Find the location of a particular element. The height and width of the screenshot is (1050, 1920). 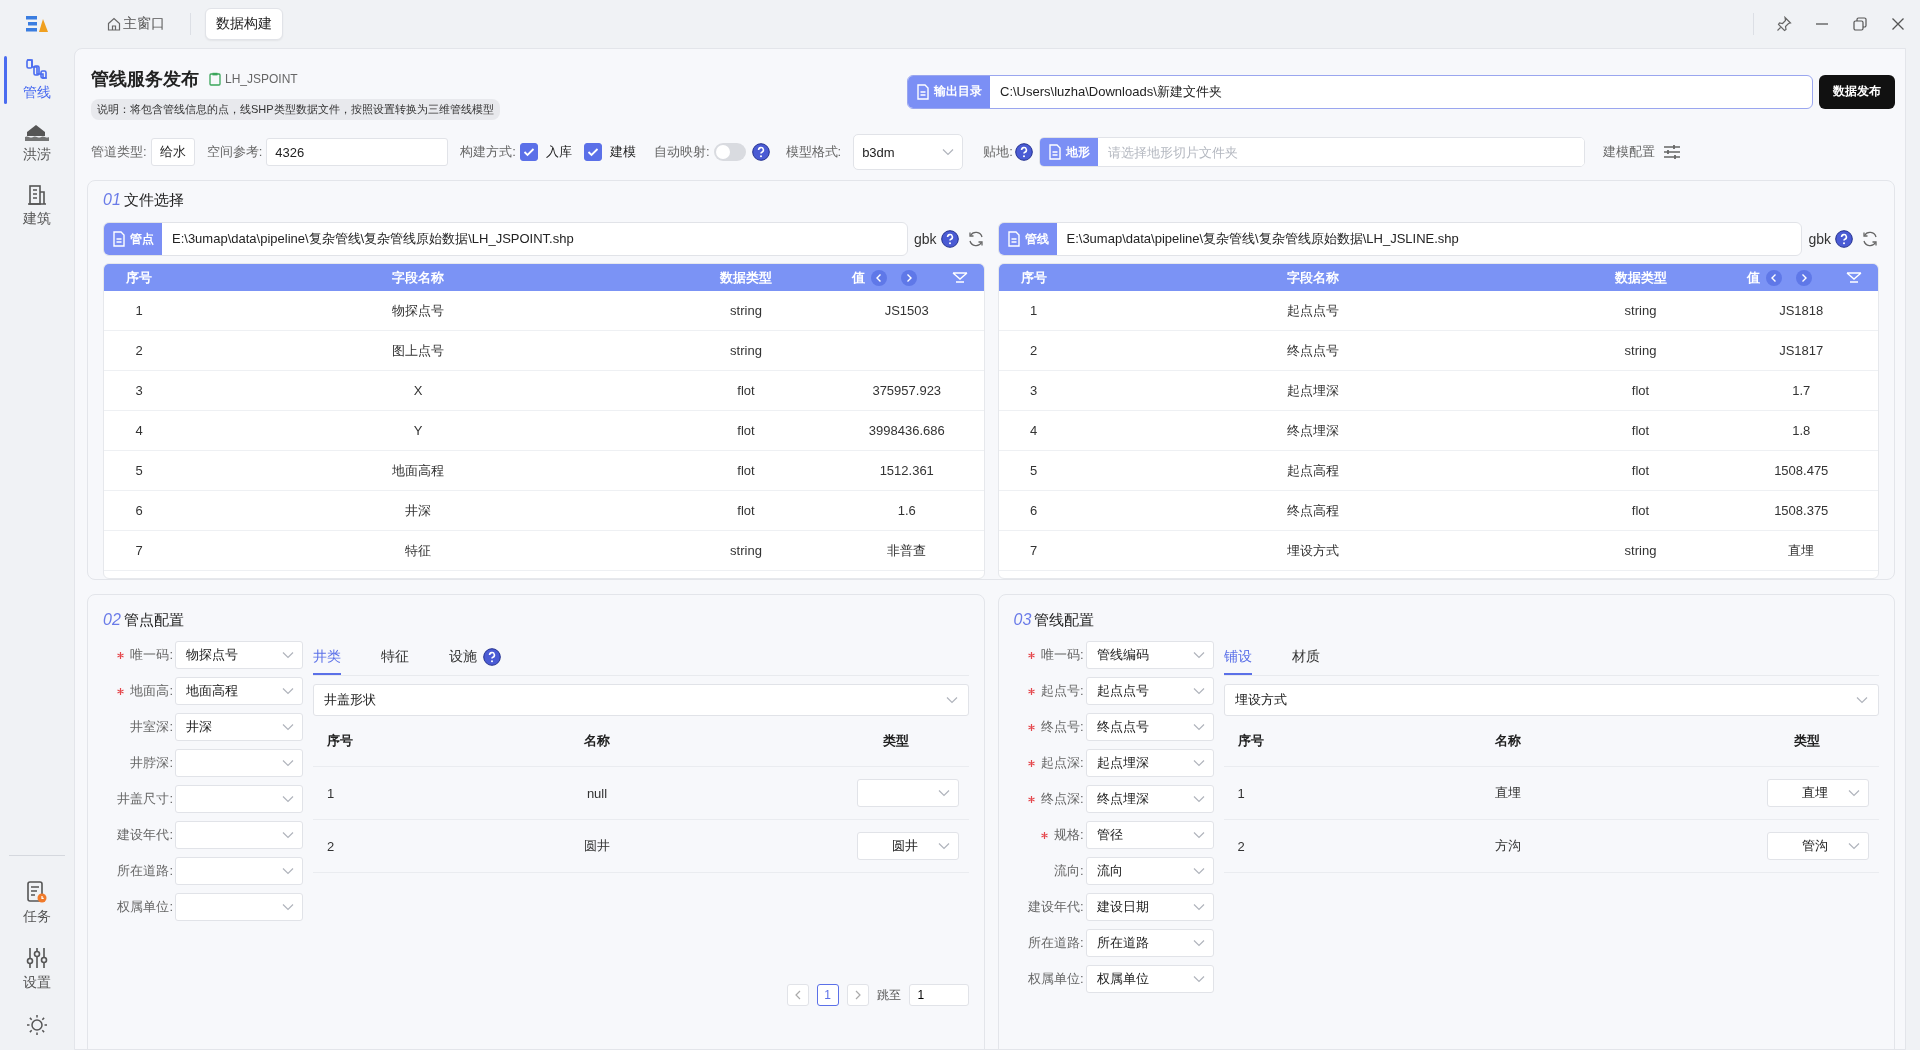

dropdown: 埋设方式 is located at coordinates (1551, 700).